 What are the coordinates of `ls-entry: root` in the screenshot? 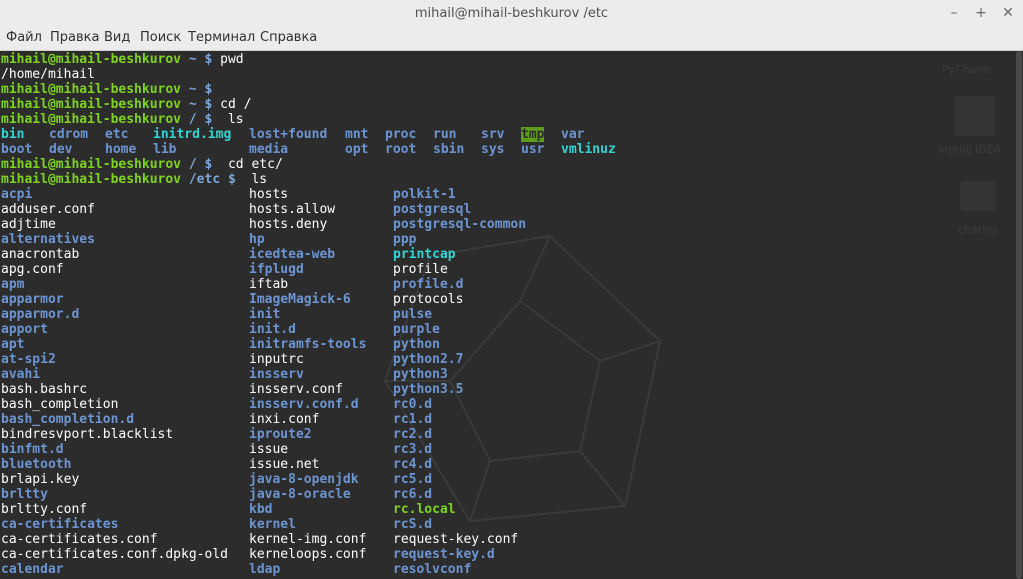 It's located at (401, 149).